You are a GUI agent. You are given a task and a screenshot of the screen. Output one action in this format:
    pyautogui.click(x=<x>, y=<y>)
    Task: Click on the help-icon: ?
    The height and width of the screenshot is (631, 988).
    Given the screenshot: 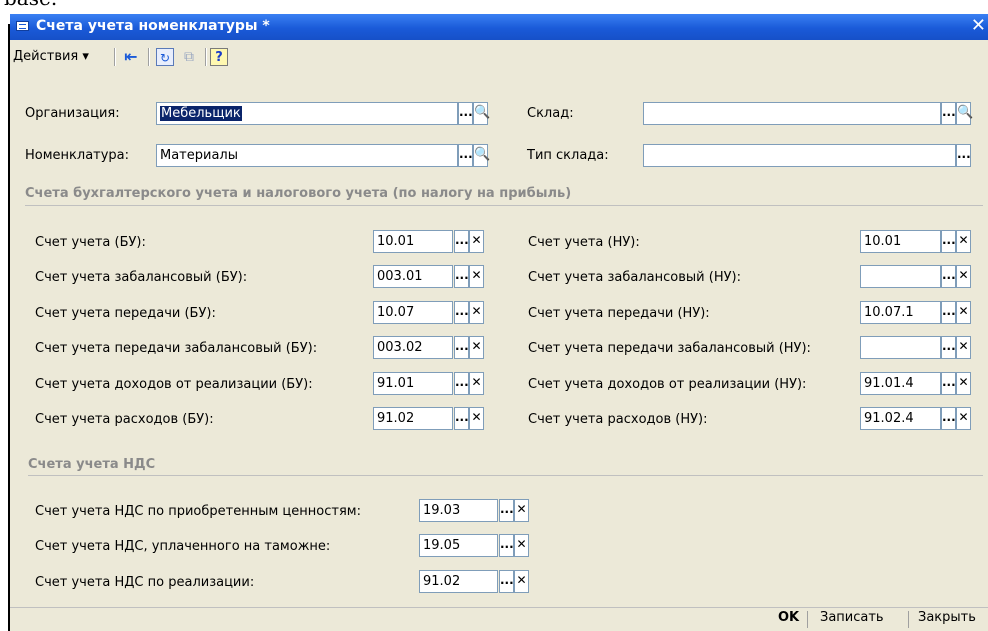 What is the action you would take?
    pyautogui.click(x=219, y=57)
    